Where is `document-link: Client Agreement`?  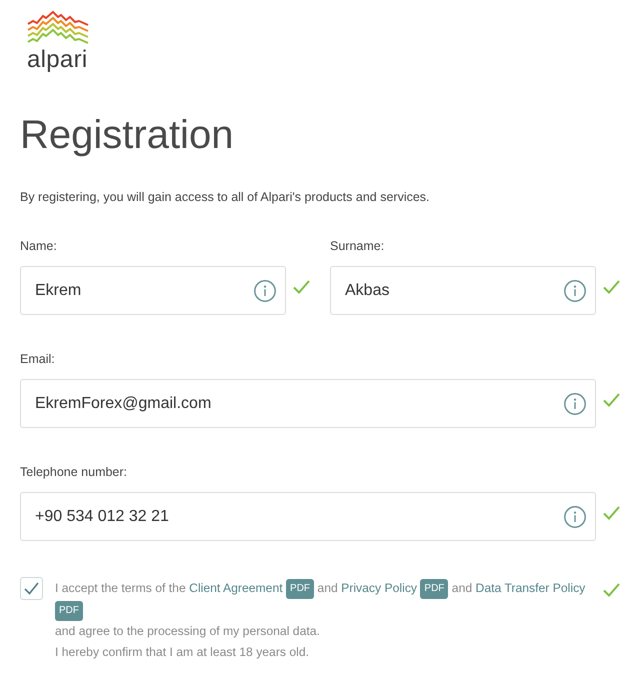
document-link: Client Agreement is located at coordinates (236, 588).